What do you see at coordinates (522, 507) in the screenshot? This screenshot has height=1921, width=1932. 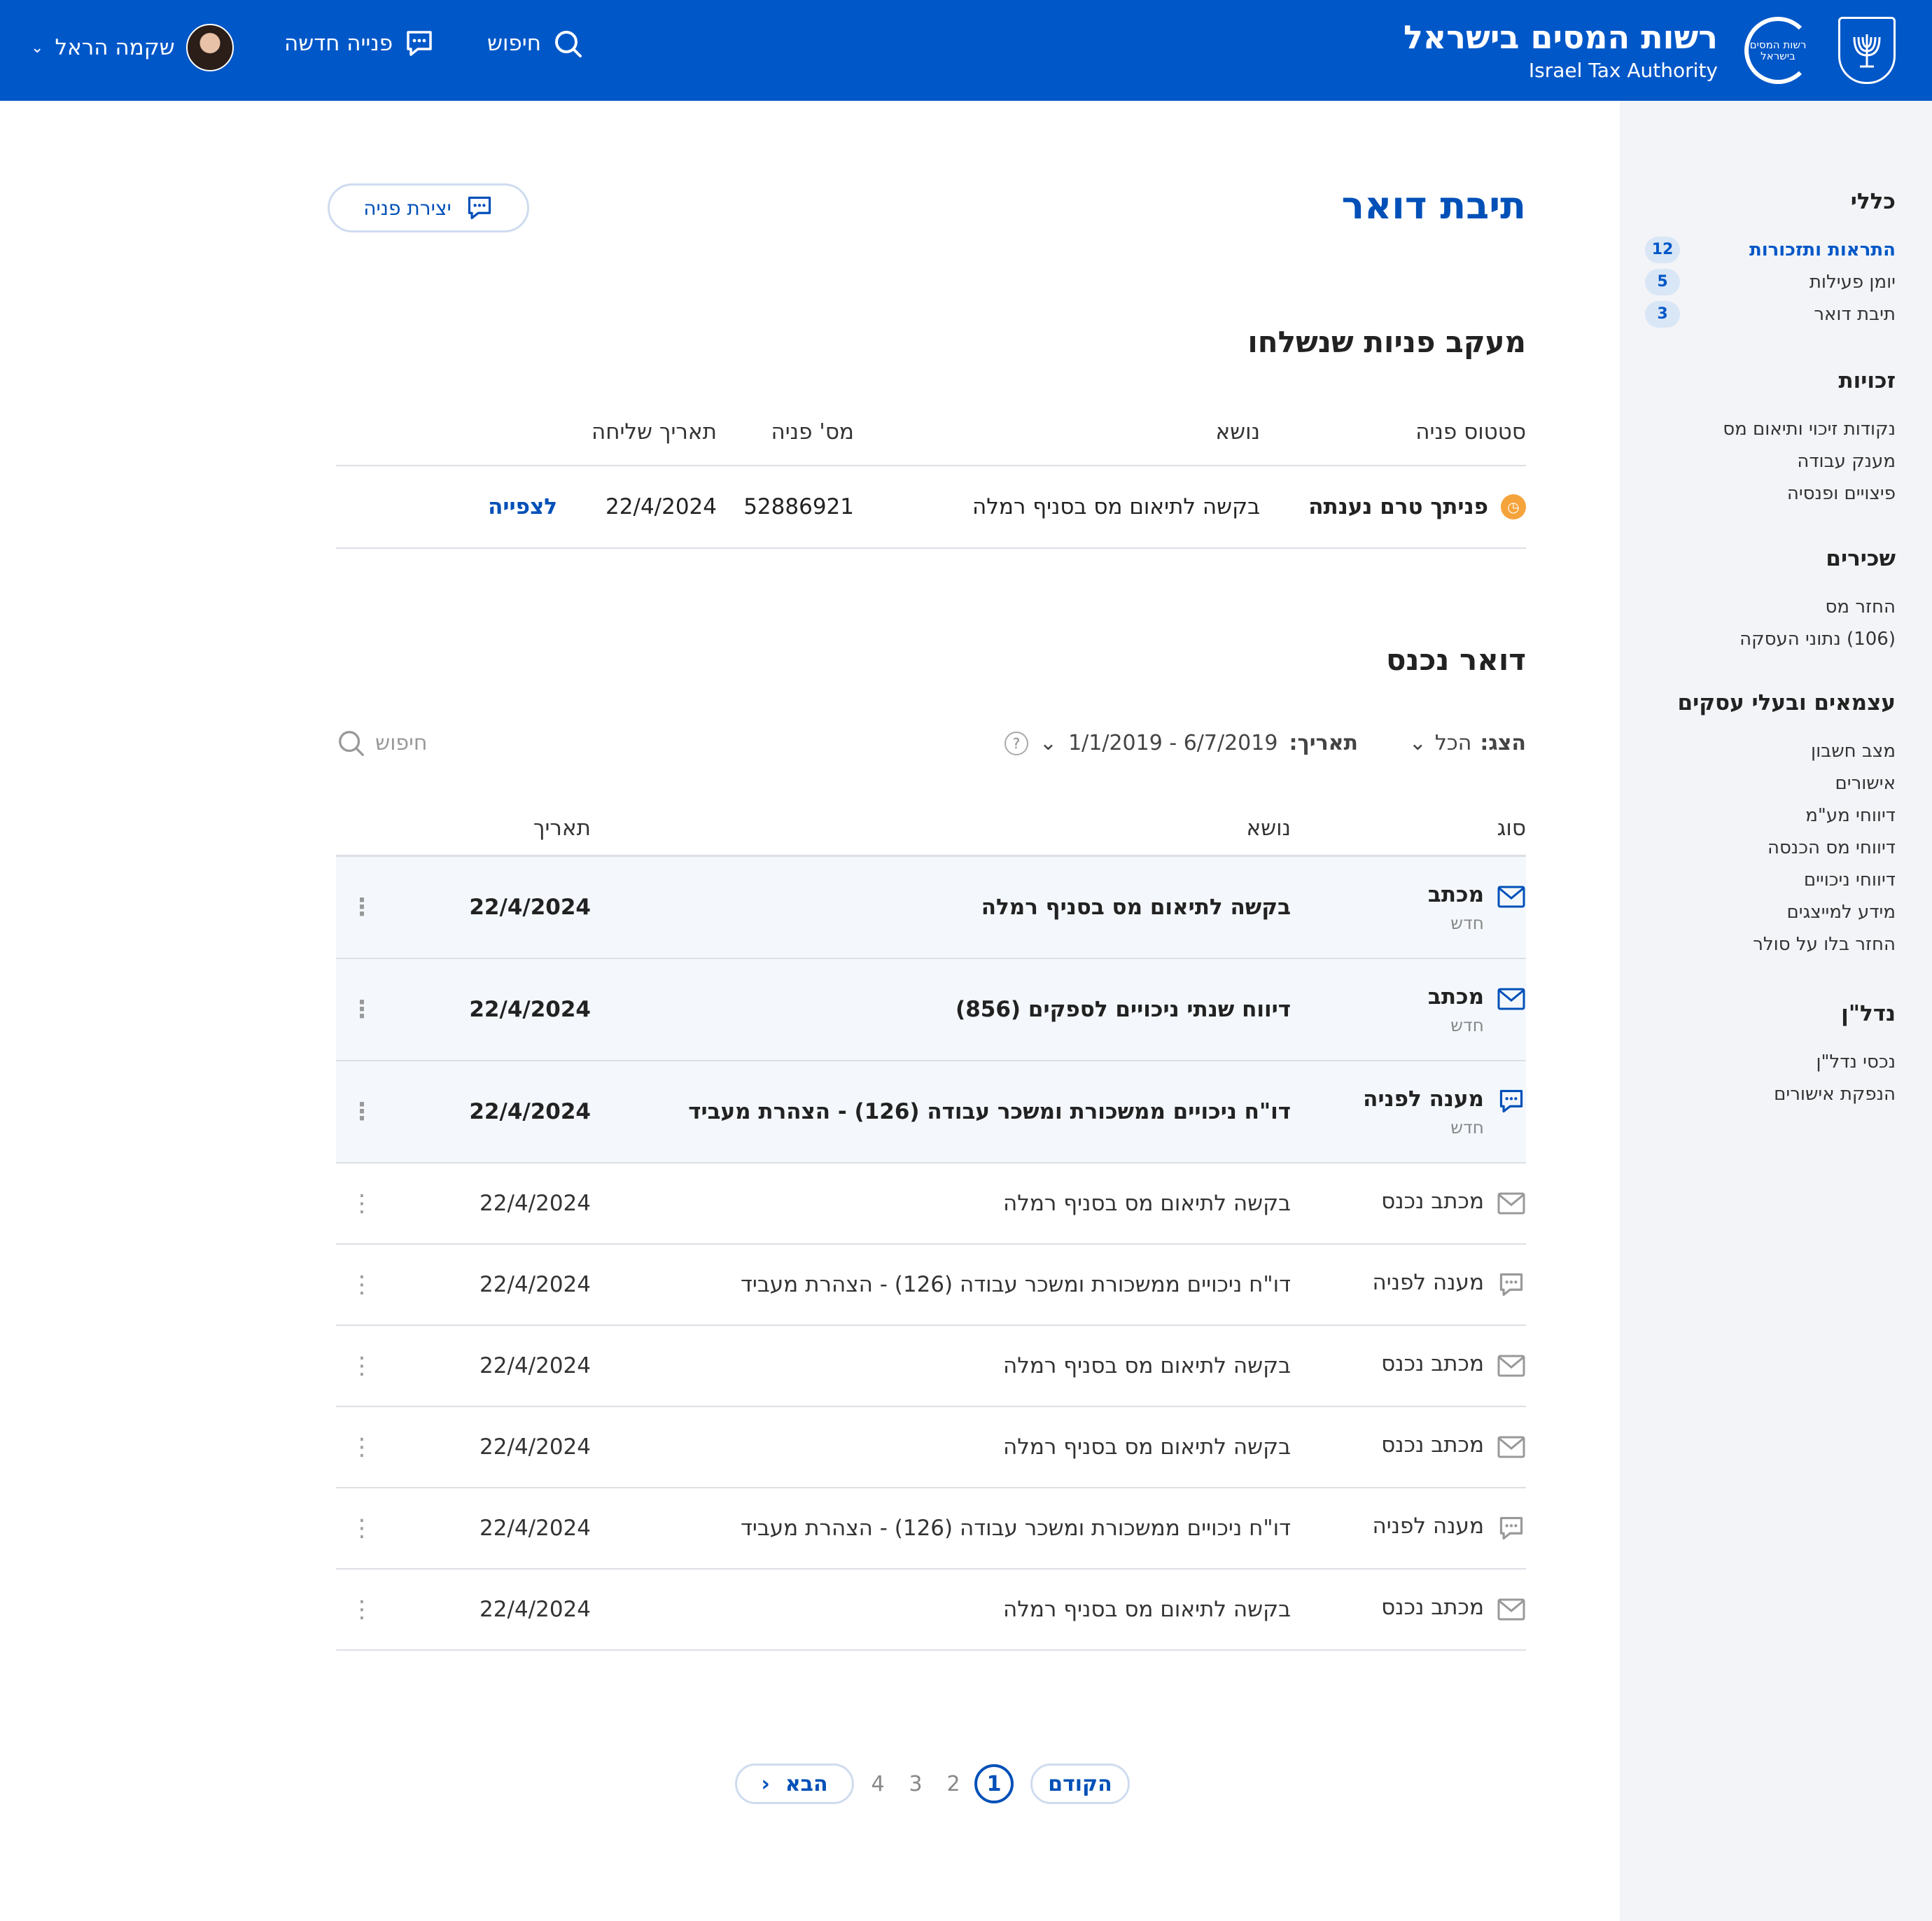 I see `view-link: לצפייה` at bounding box center [522, 507].